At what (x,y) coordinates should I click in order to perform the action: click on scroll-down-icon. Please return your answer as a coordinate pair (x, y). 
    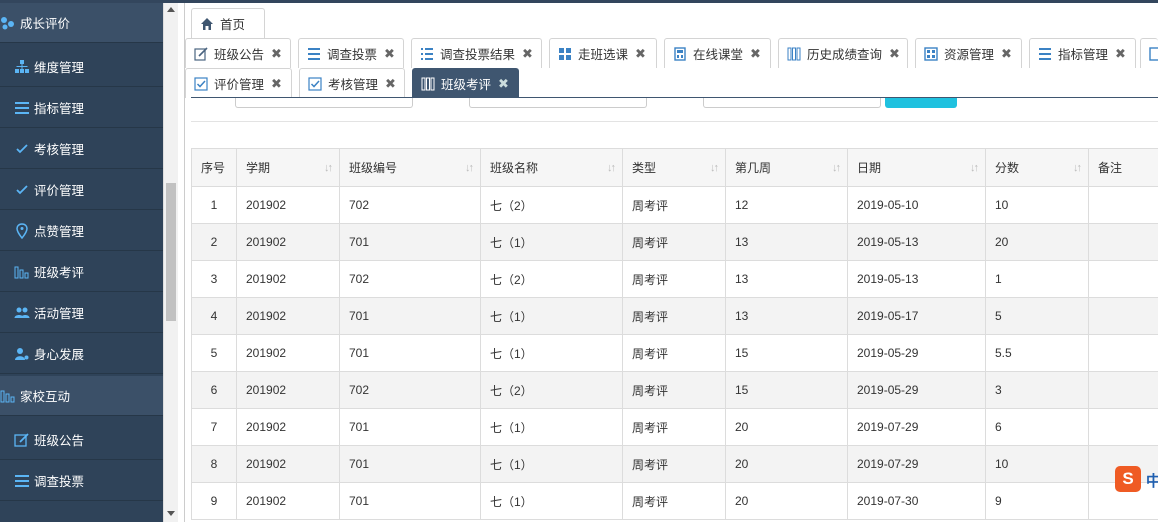
    Looking at the image, I should click on (171, 513).